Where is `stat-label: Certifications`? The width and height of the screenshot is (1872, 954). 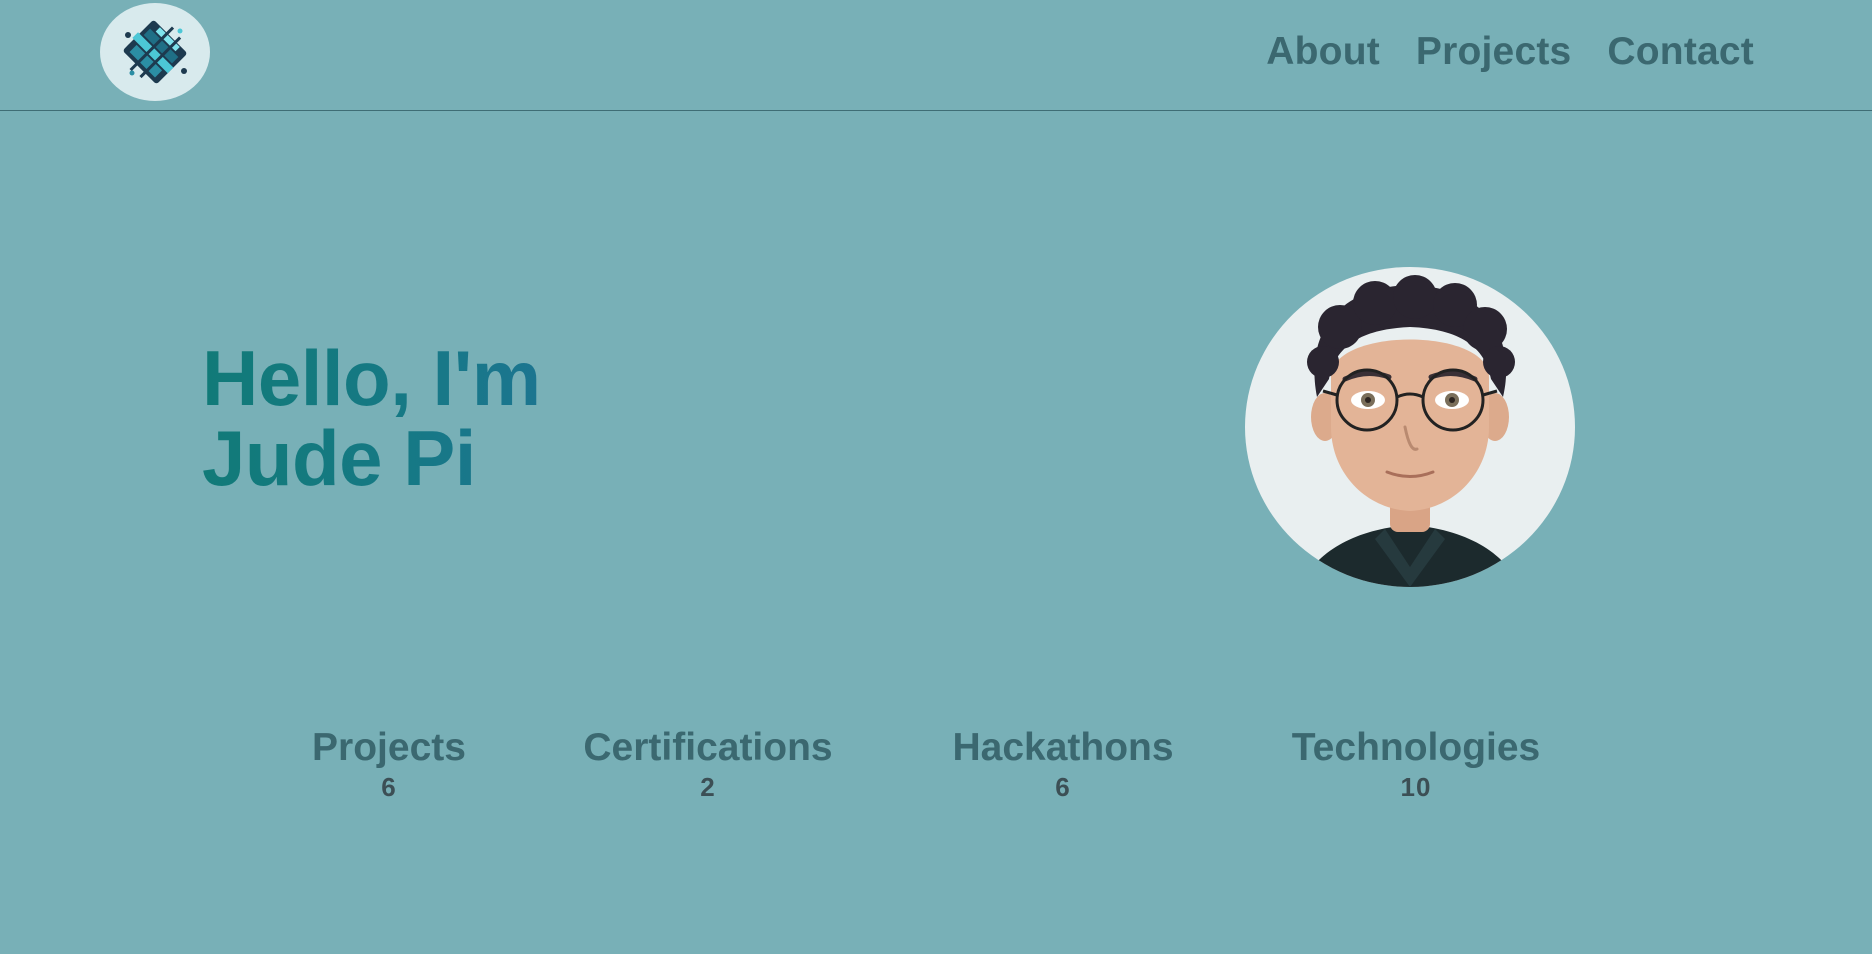 stat-label: Certifications is located at coordinates (708, 747).